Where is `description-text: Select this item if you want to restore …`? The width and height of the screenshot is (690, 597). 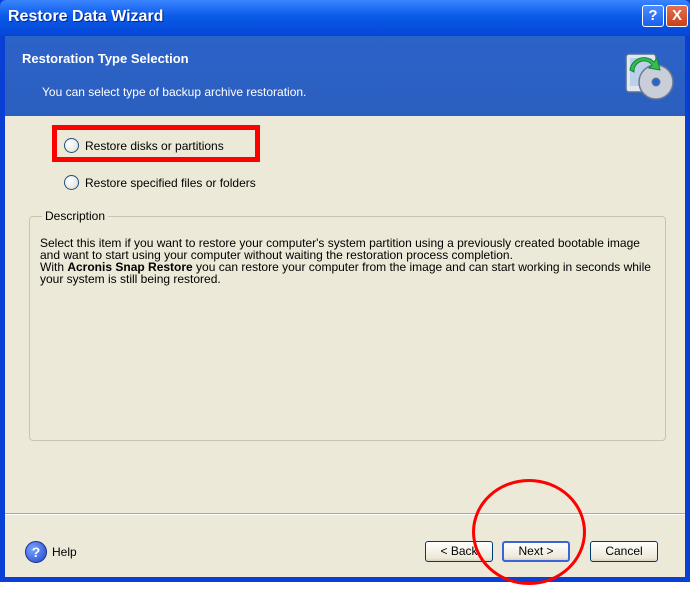 description-text: Select this item if you want to restore … is located at coordinates (350, 261).